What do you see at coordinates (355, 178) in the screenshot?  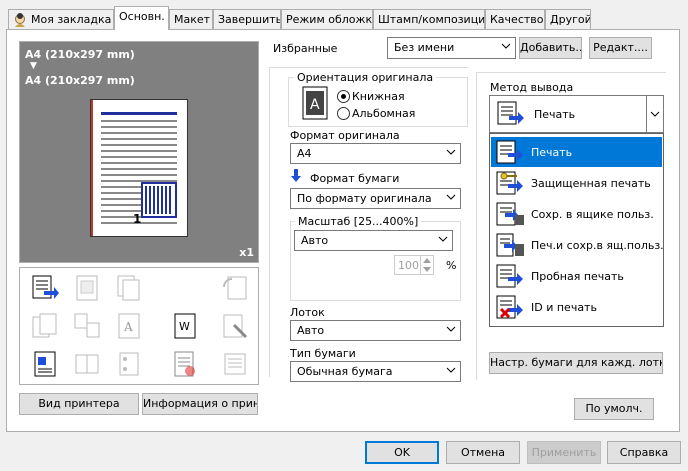 I see `paper-size-label: Формат бумаги` at bounding box center [355, 178].